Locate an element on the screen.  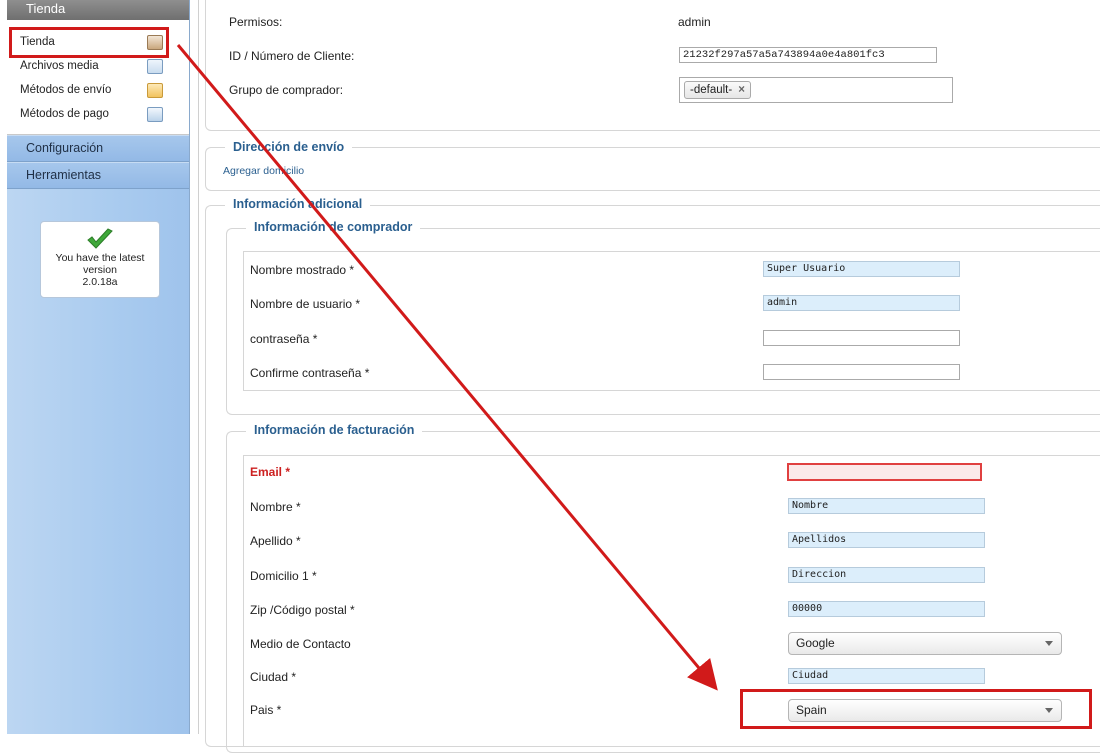
display-name-label: Nombre mostrado * is located at coordinates (302, 270).